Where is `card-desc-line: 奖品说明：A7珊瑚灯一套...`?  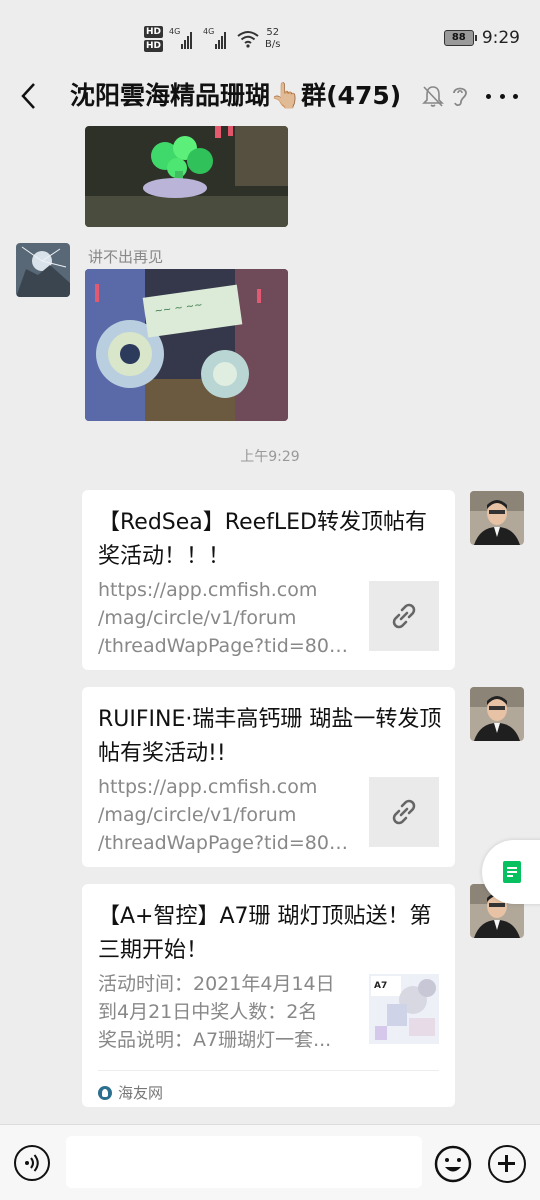 card-desc-line: 奖品说明：A7珊瑚灯一套... is located at coordinates (215, 1040).